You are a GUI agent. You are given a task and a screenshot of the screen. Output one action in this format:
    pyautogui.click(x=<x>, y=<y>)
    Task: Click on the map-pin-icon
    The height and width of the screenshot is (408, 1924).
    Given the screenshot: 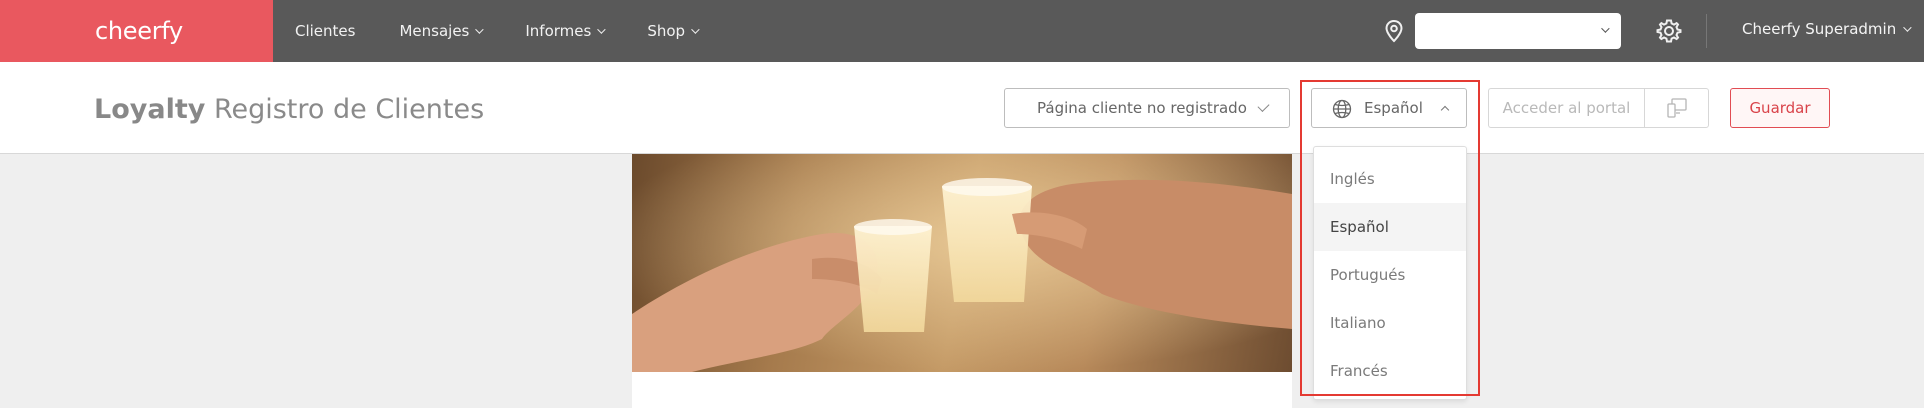 What is the action you would take?
    pyautogui.click(x=1394, y=31)
    